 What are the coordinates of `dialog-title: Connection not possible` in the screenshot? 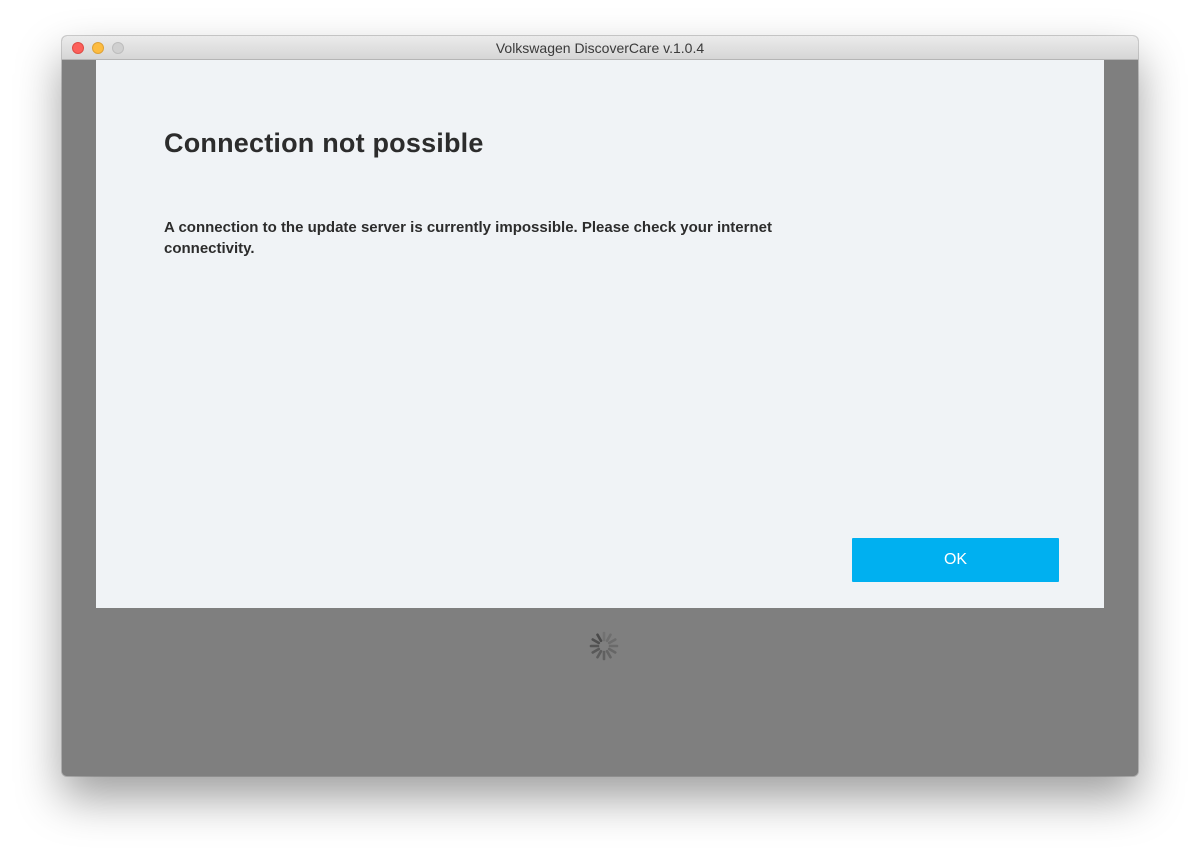 It's located at (324, 143).